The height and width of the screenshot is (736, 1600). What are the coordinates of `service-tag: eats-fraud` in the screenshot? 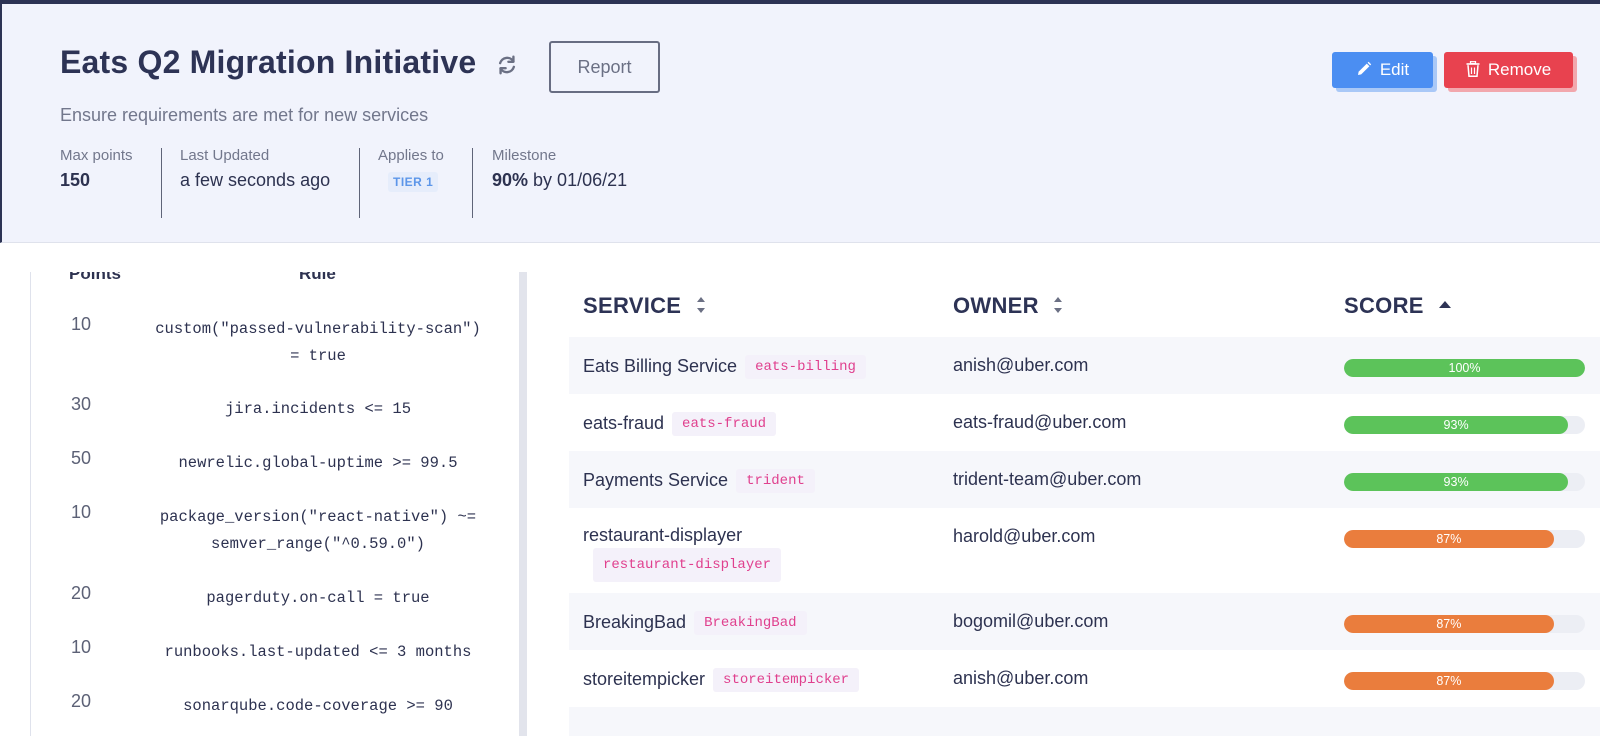 It's located at (724, 424).